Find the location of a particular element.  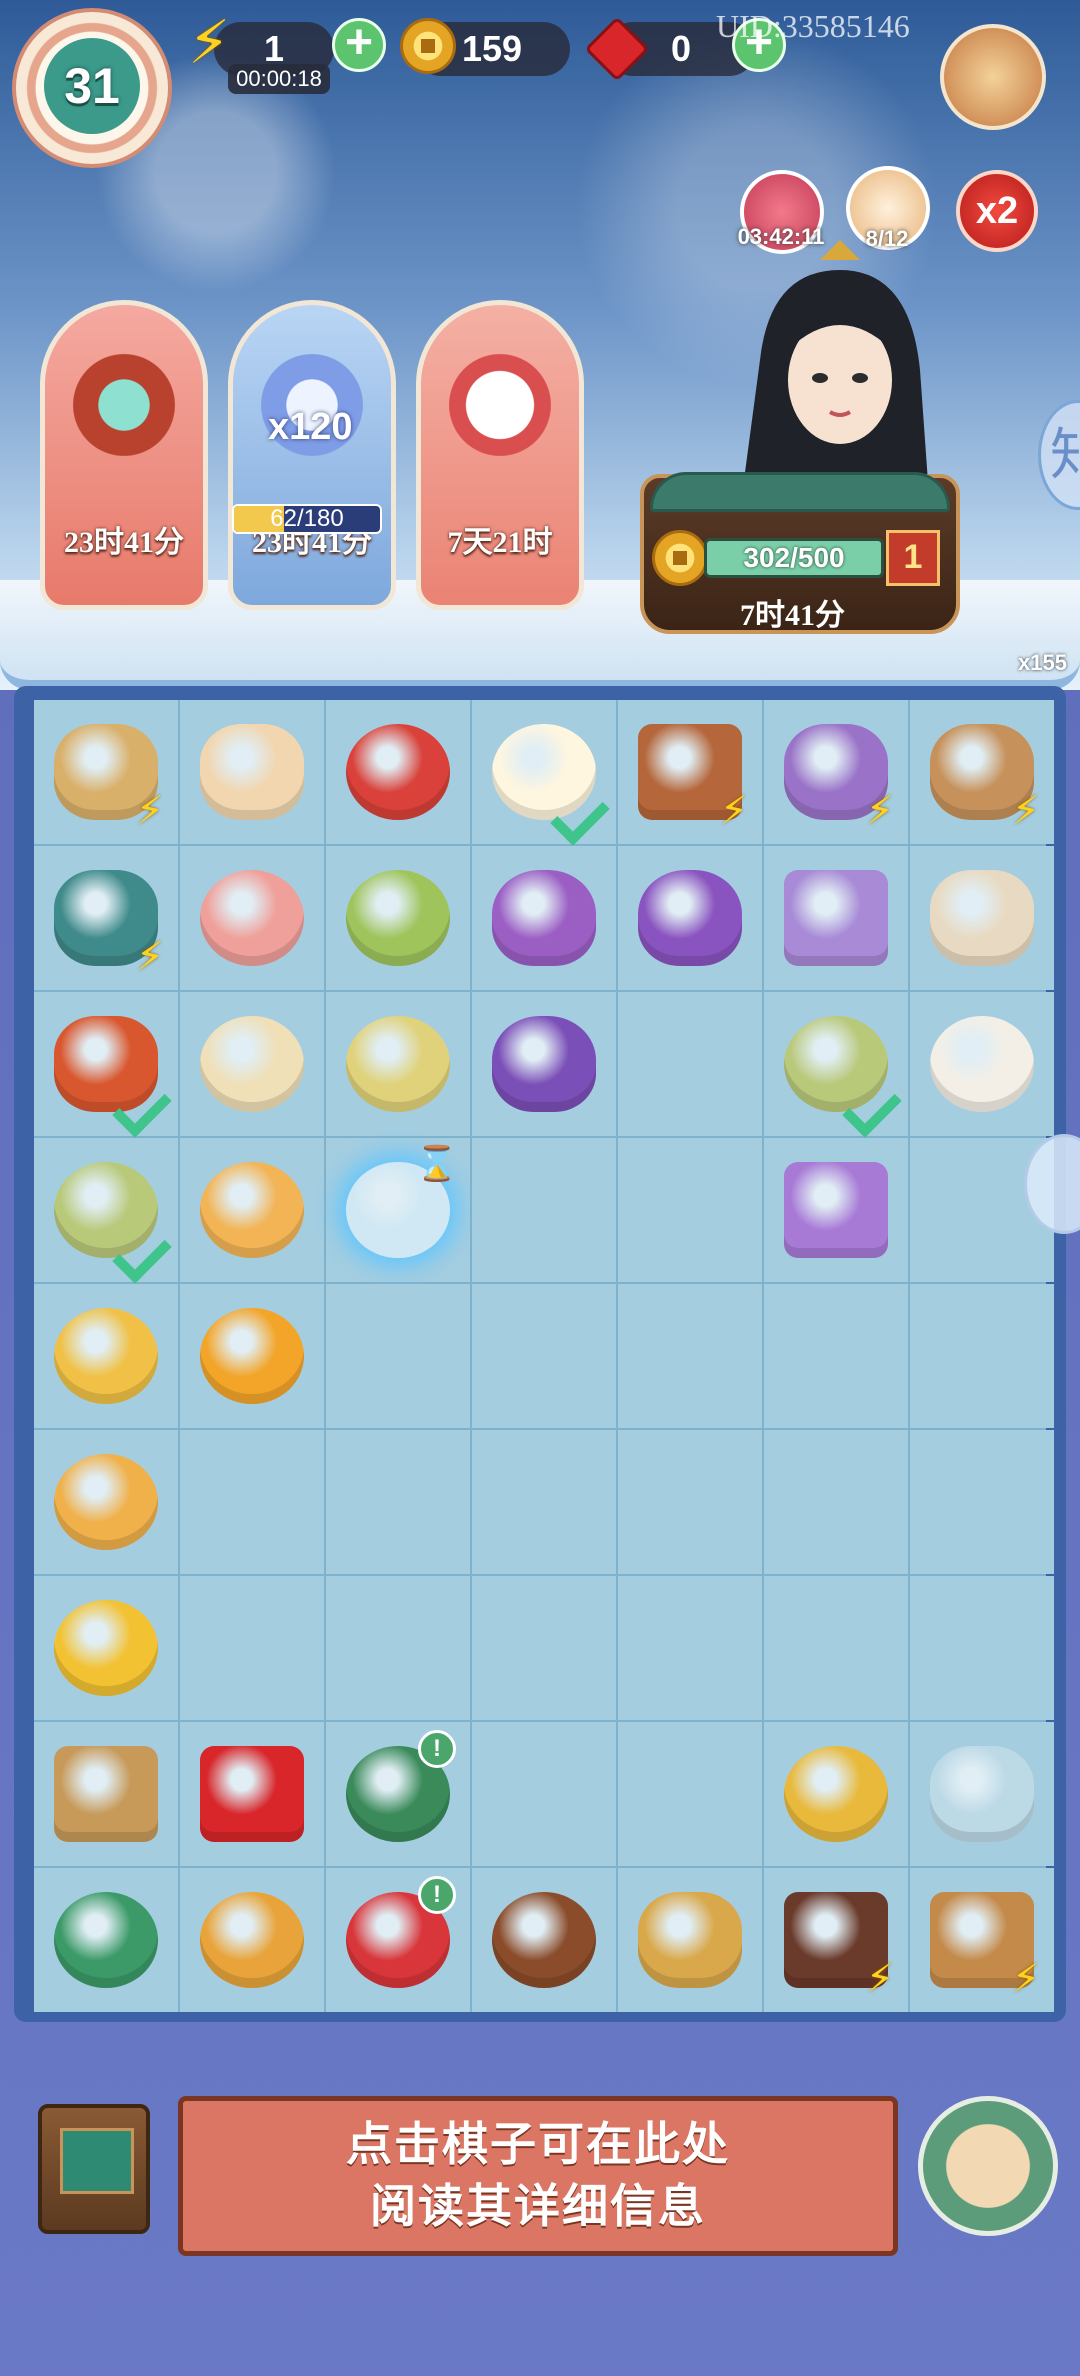

cotton-basket-item is located at coordinates (982, 1064).